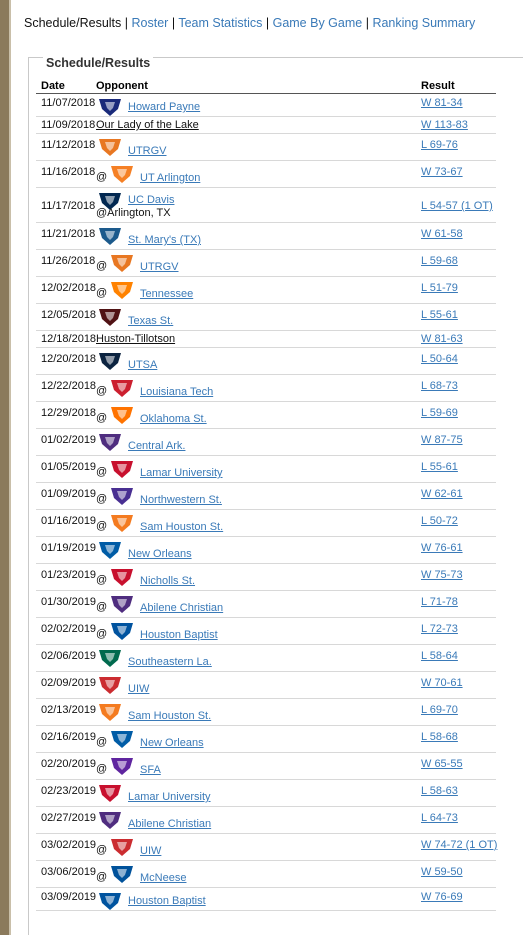  Describe the element at coordinates (439, 710) in the screenshot. I see `game-result-link: L 69-70` at that location.